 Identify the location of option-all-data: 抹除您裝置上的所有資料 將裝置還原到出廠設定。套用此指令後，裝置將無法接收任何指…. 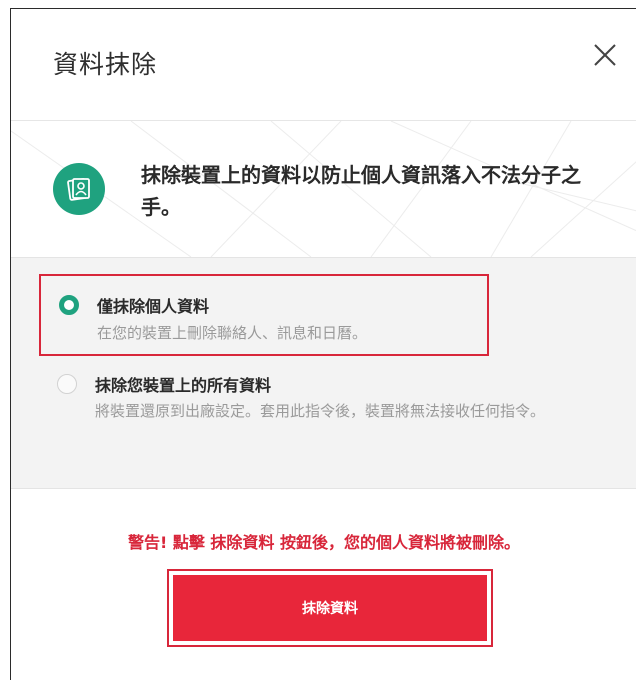
(319, 416).